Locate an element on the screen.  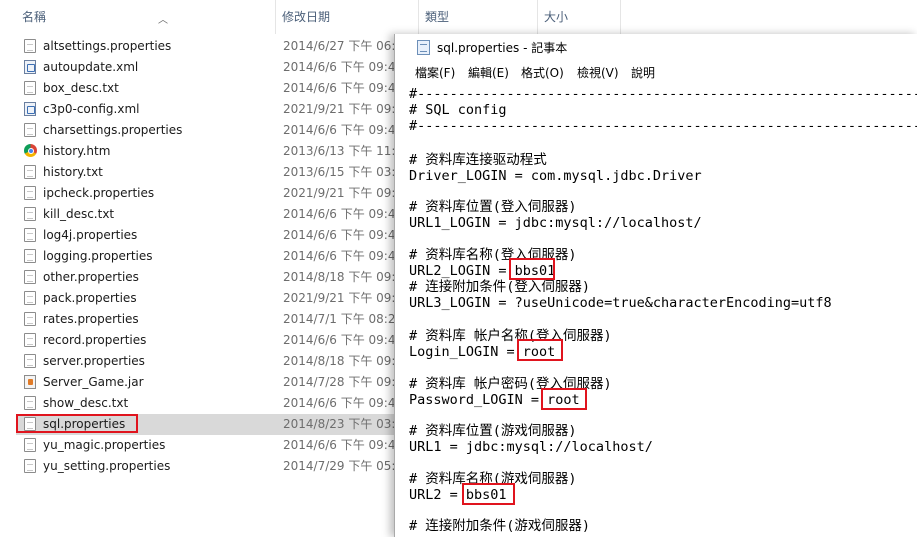
text-line: Driver_LOGIN = com.mysql.jdbc.Driver is located at coordinates (555, 176).